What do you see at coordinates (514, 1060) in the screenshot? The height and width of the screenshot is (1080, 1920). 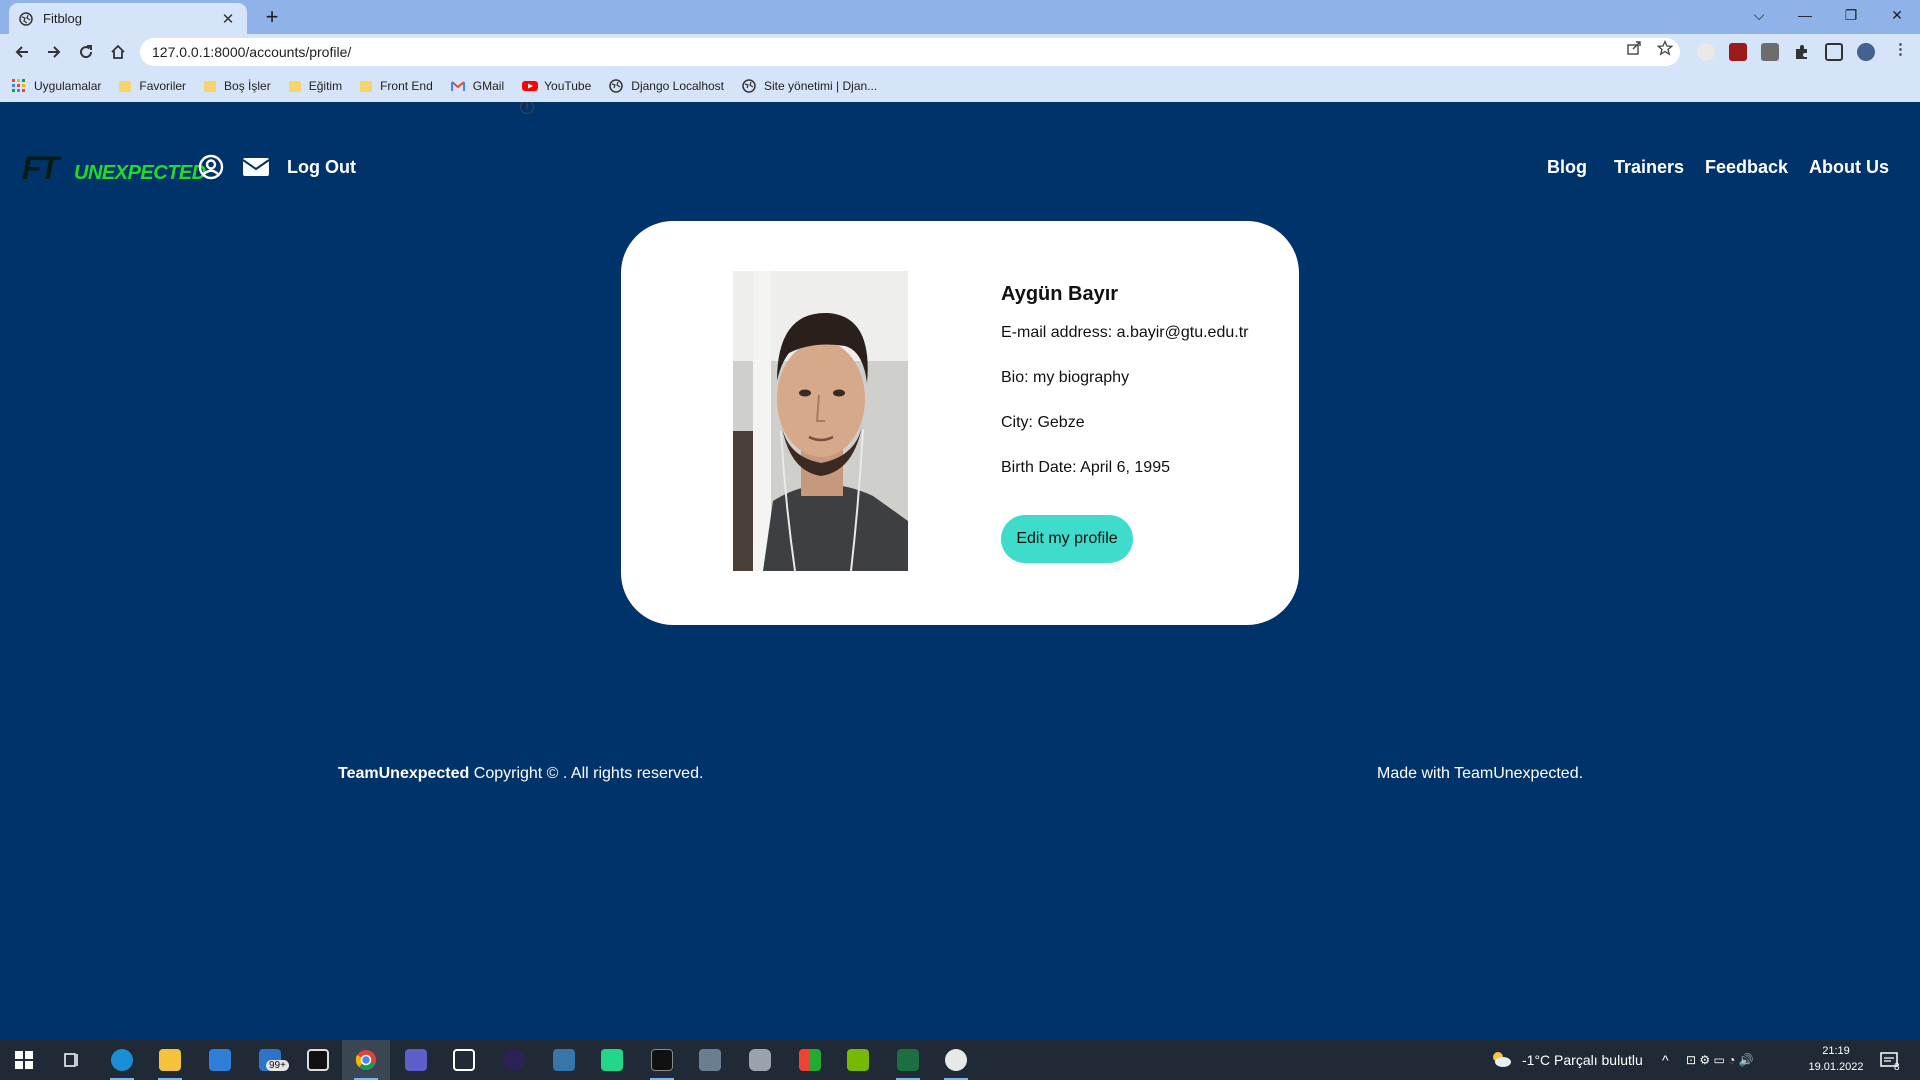 I see `eclipse-icon` at bounding box center [514, 1060].